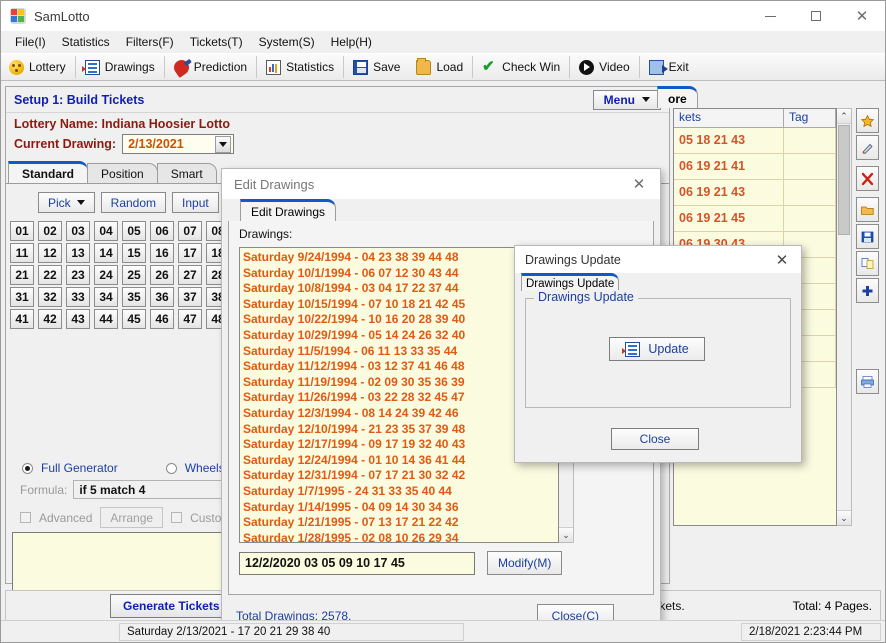  I want to click on table-row: 06 19 21 45, so click(755, 219).